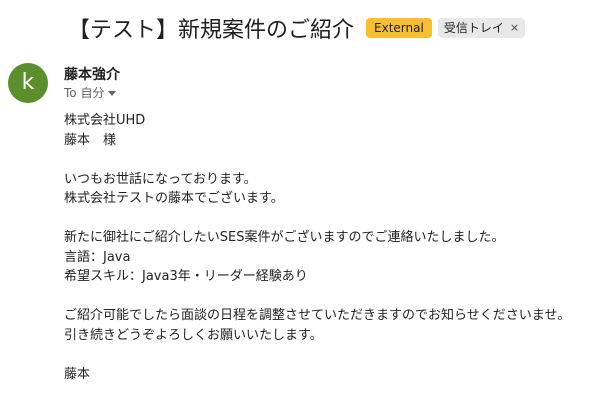 Image resolution: width=610 pixels, height=416 pixels. What do you see at coordinates (174, 198) in the screenshot?
I see `body-line: 株式会社テストの藤本でございます。` at bounding box center [174, 198].